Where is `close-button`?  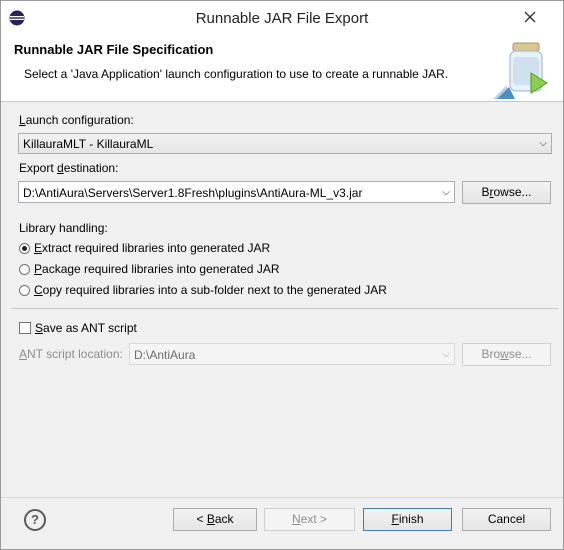
close-button is located at coordinates (529, 17).